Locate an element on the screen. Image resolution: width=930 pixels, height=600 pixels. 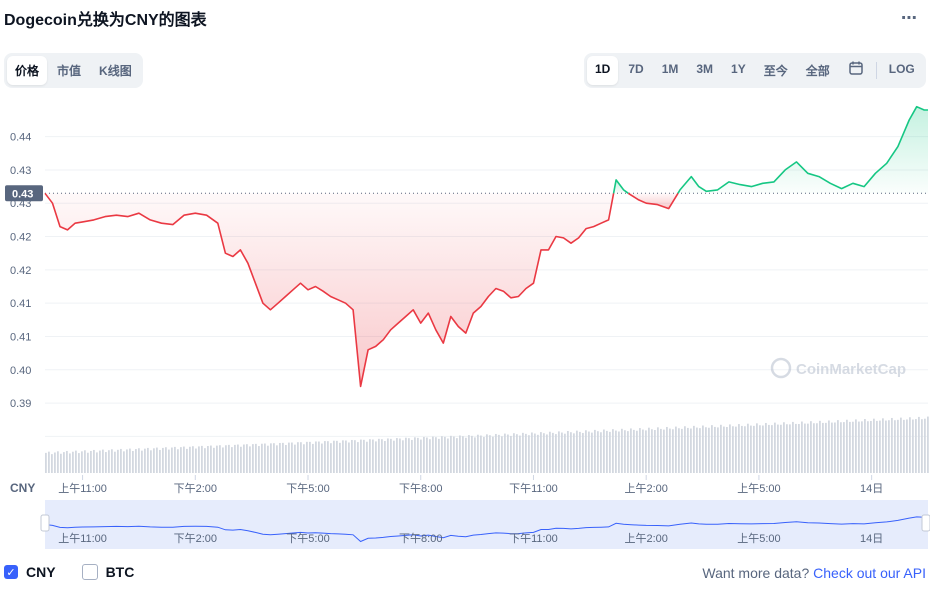
checkbox-unchecked-icon is located at coordinates (89, 572).